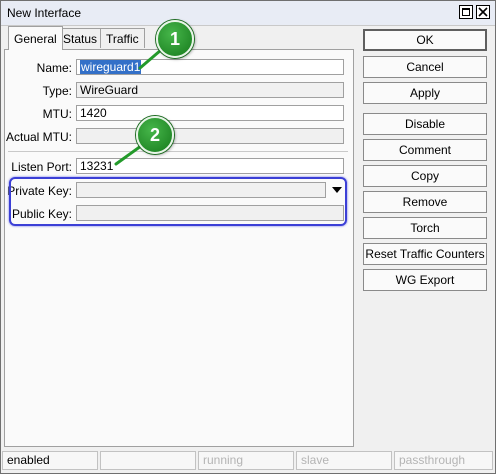 This screenshot has height=474, width=496. I want to click on status-enabled: enabled, so click(50, 460).